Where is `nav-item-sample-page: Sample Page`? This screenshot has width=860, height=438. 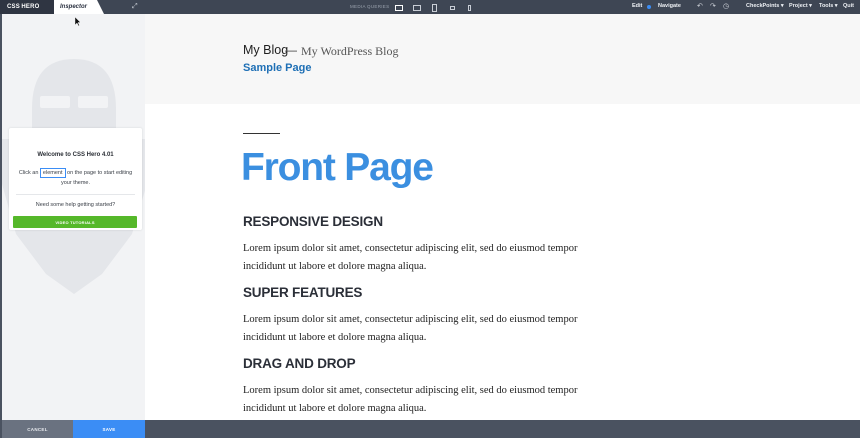
nav-item-sample-page: Sample Page is located at coordinates (277, 68).